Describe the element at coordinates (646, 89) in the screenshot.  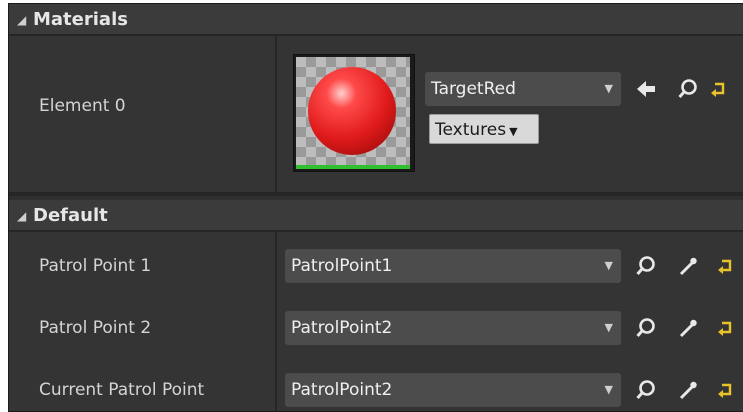
I see `arrow-left-icon` at that location.